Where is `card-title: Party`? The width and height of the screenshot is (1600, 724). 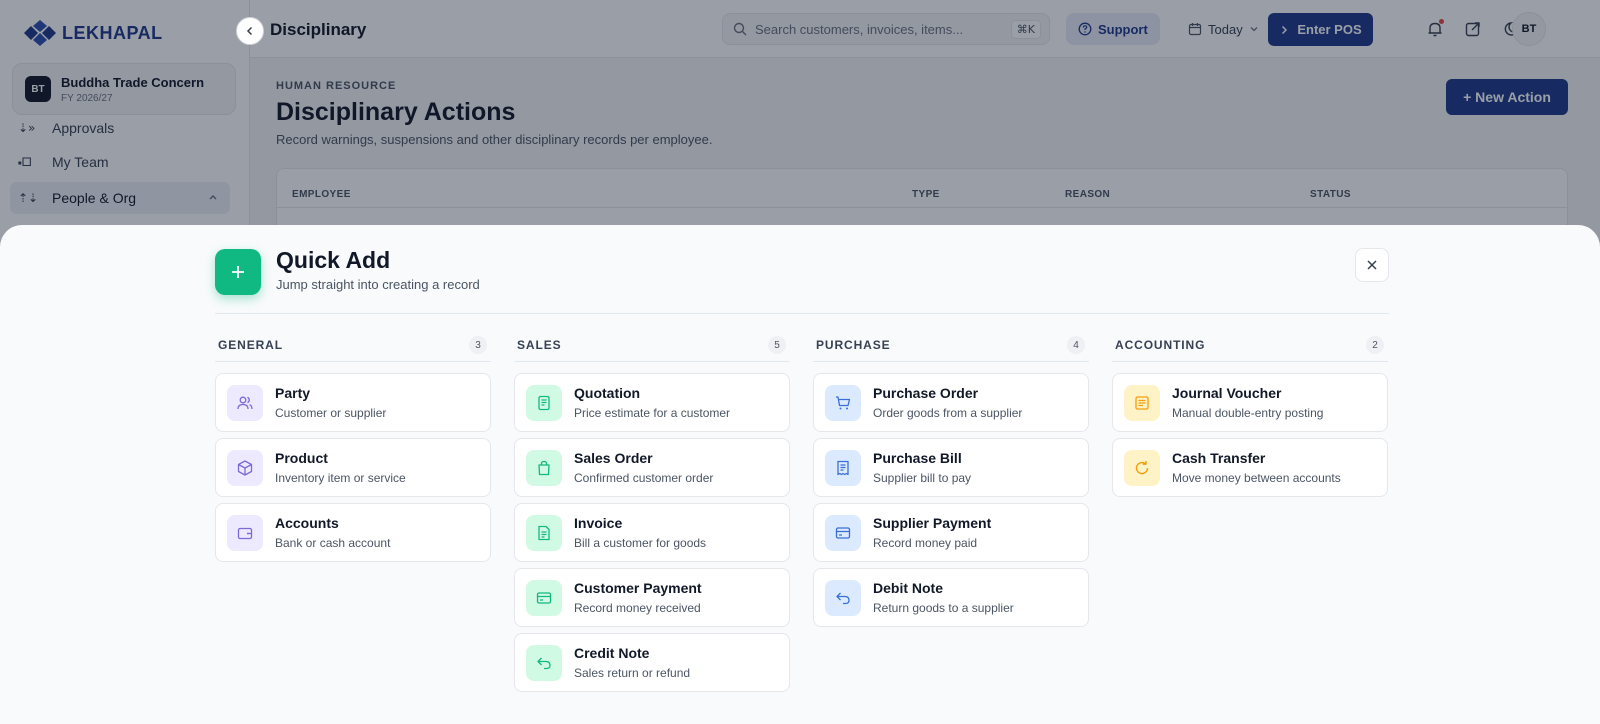 card-title: Party is located at coordinates (293, 393).